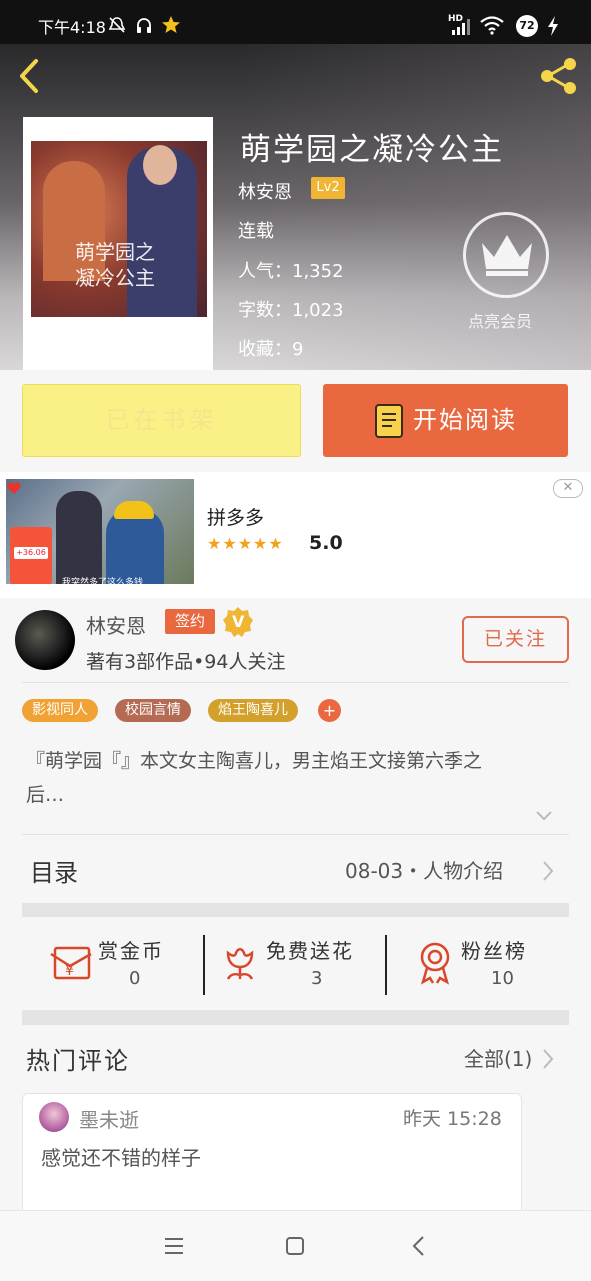  Describe the element at coordinates (418, 1246) in the screenshot. I see `back-nav-icon` at that location.